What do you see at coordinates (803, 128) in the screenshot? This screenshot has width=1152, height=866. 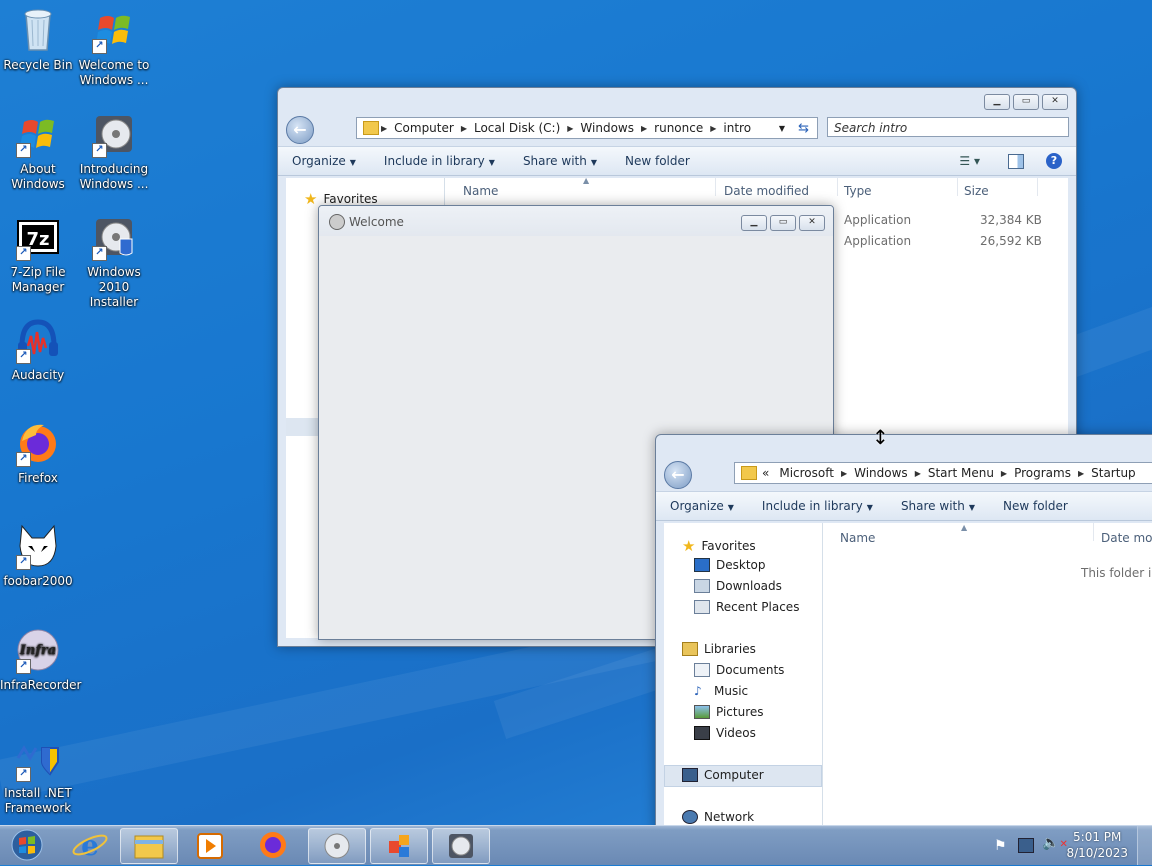 I see `refresh-icon: ⇆` at bounding box center [803, 128].